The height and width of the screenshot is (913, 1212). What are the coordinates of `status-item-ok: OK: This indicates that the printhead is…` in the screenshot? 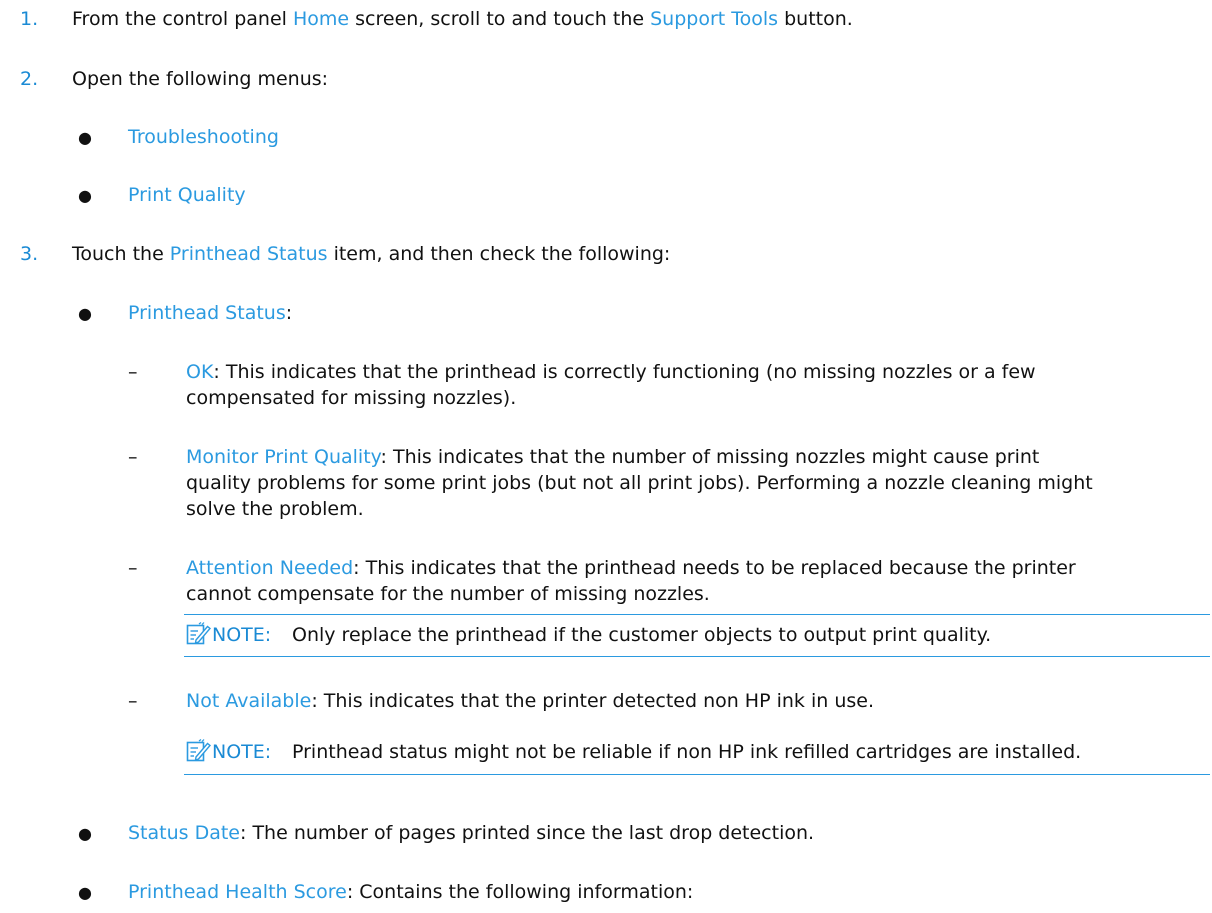 It's located at (611, 385).